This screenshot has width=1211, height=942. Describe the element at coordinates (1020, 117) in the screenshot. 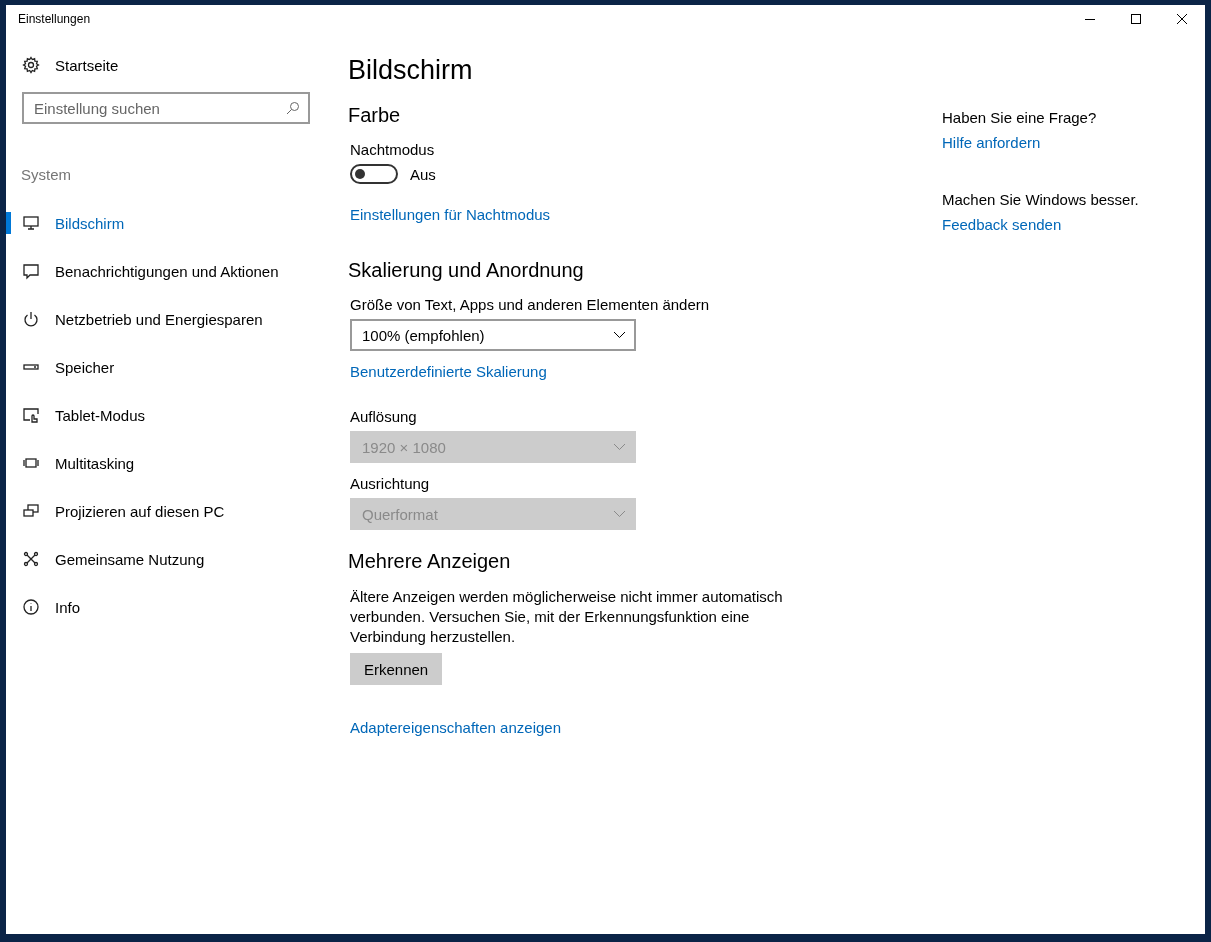

I see `help-question: Haben Sie eine Frage?` at that location.